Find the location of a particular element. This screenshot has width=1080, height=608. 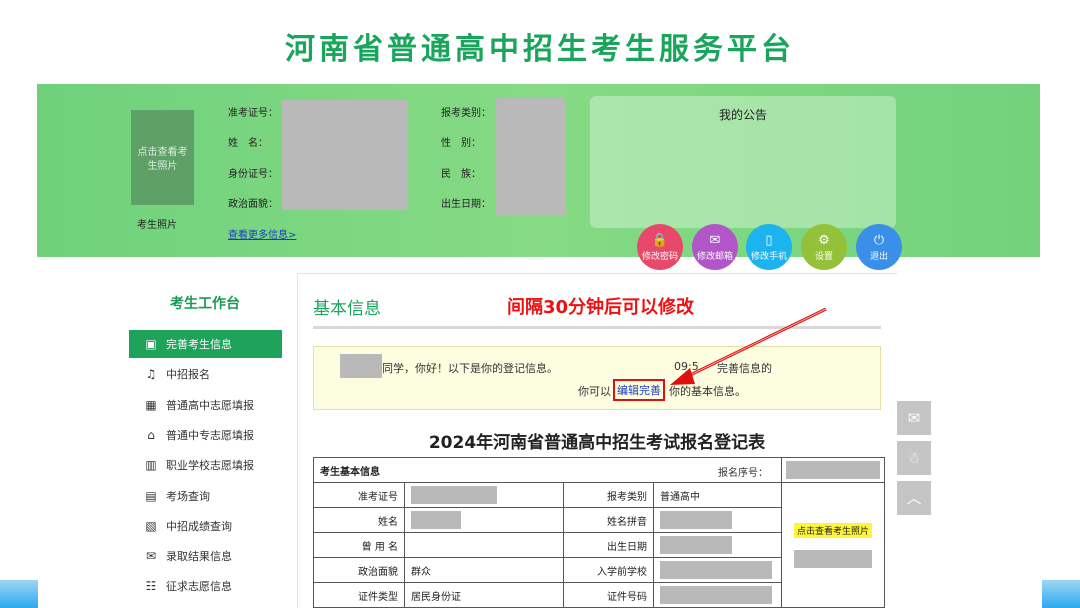

reg-no-label: 报名序号： is located at coordinates (743, 473).